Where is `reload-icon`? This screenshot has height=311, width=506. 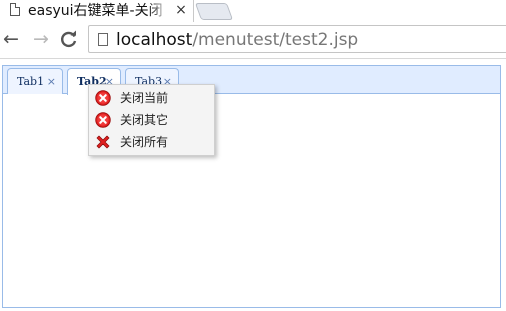
reload-icon is located at coordinates (69, 39).